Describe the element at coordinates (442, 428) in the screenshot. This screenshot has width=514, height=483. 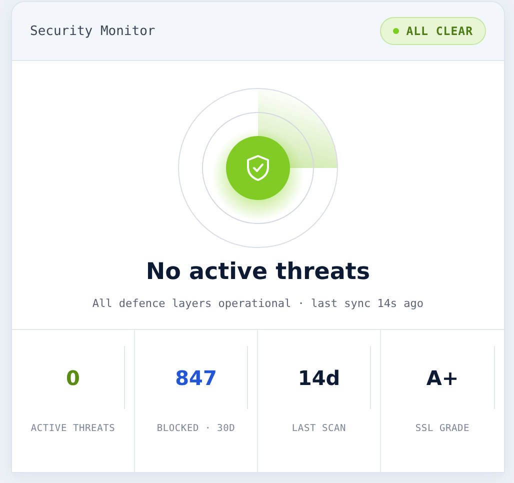
I see `stat-label: SSL GRADE` at that location.